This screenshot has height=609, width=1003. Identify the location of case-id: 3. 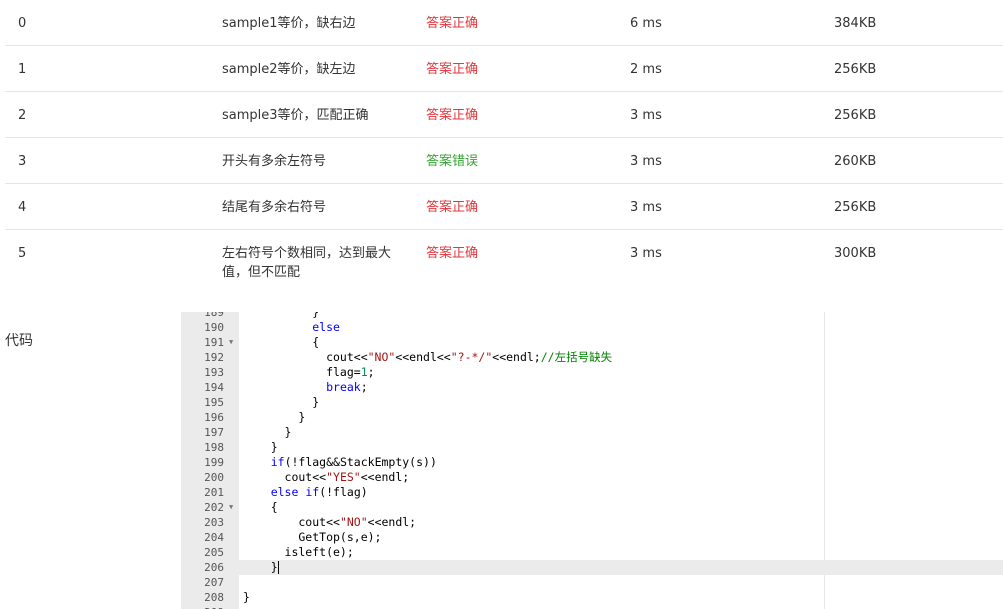
(22, 161).